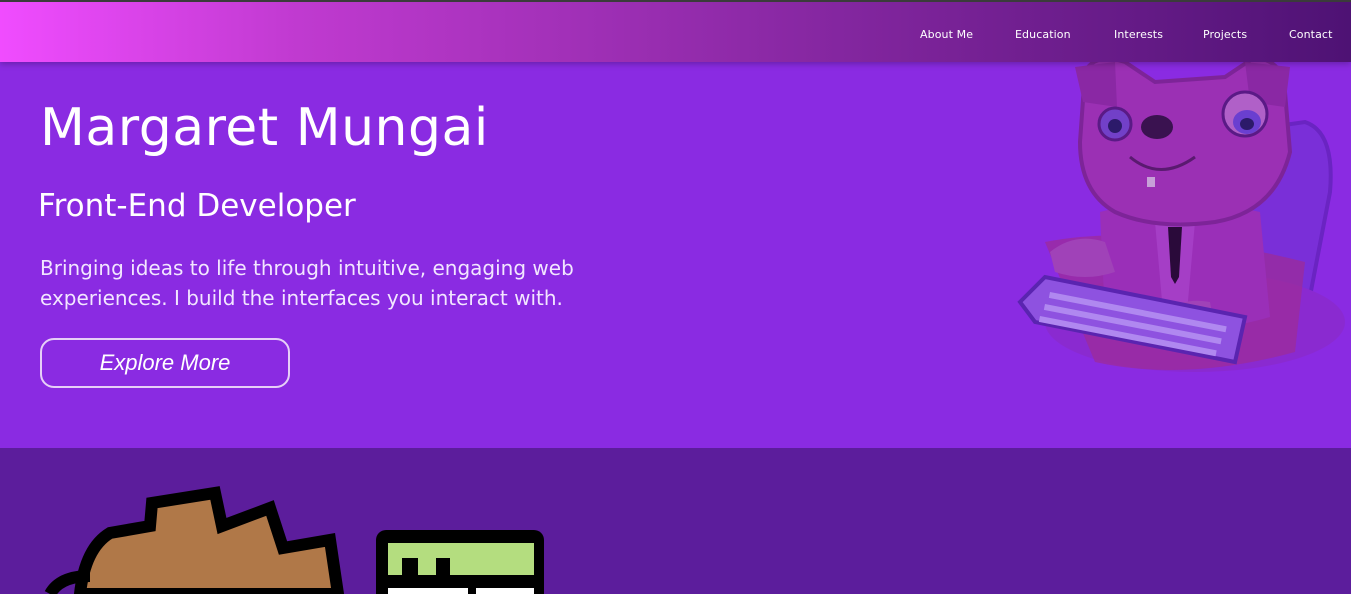  I want to click on lower-illustrations, so click(294, 540).